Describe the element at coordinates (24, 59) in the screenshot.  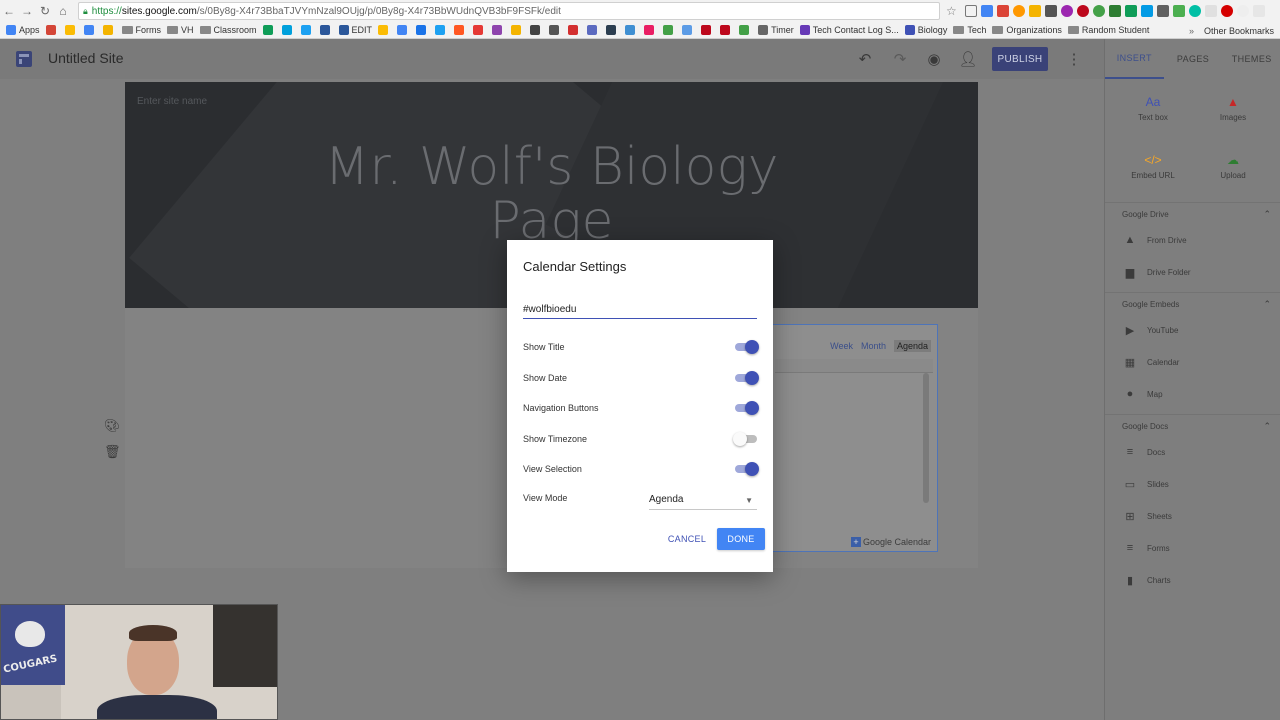
I see `google-sites-logo-icon` at that location.